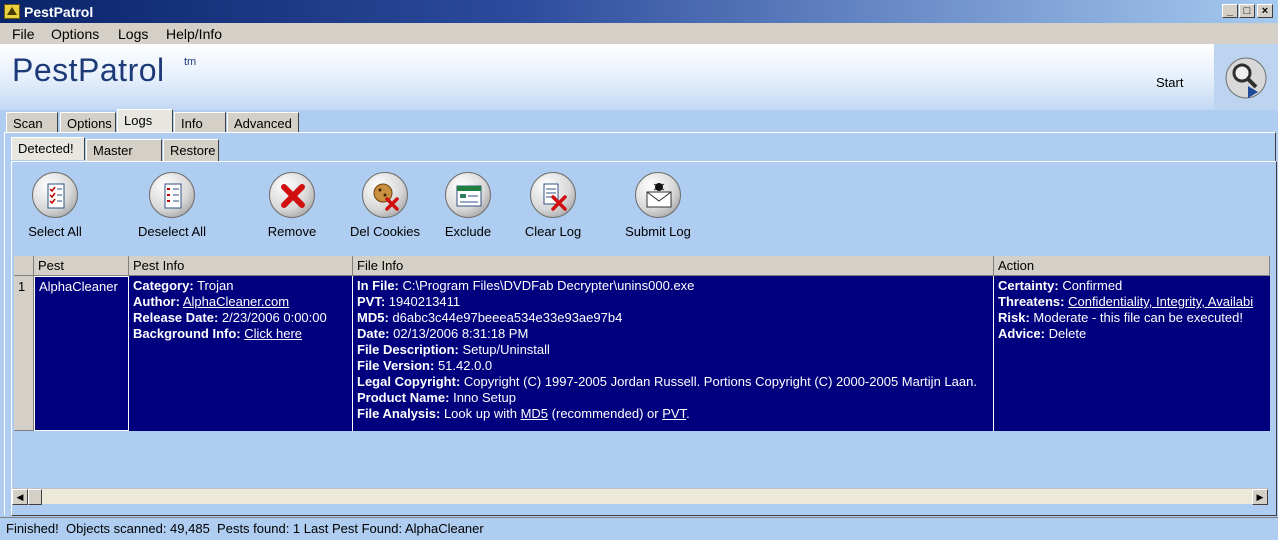 This screenshot has height=540, width=1278. I want to click on select-all-label: Select All, so click(55, 231).